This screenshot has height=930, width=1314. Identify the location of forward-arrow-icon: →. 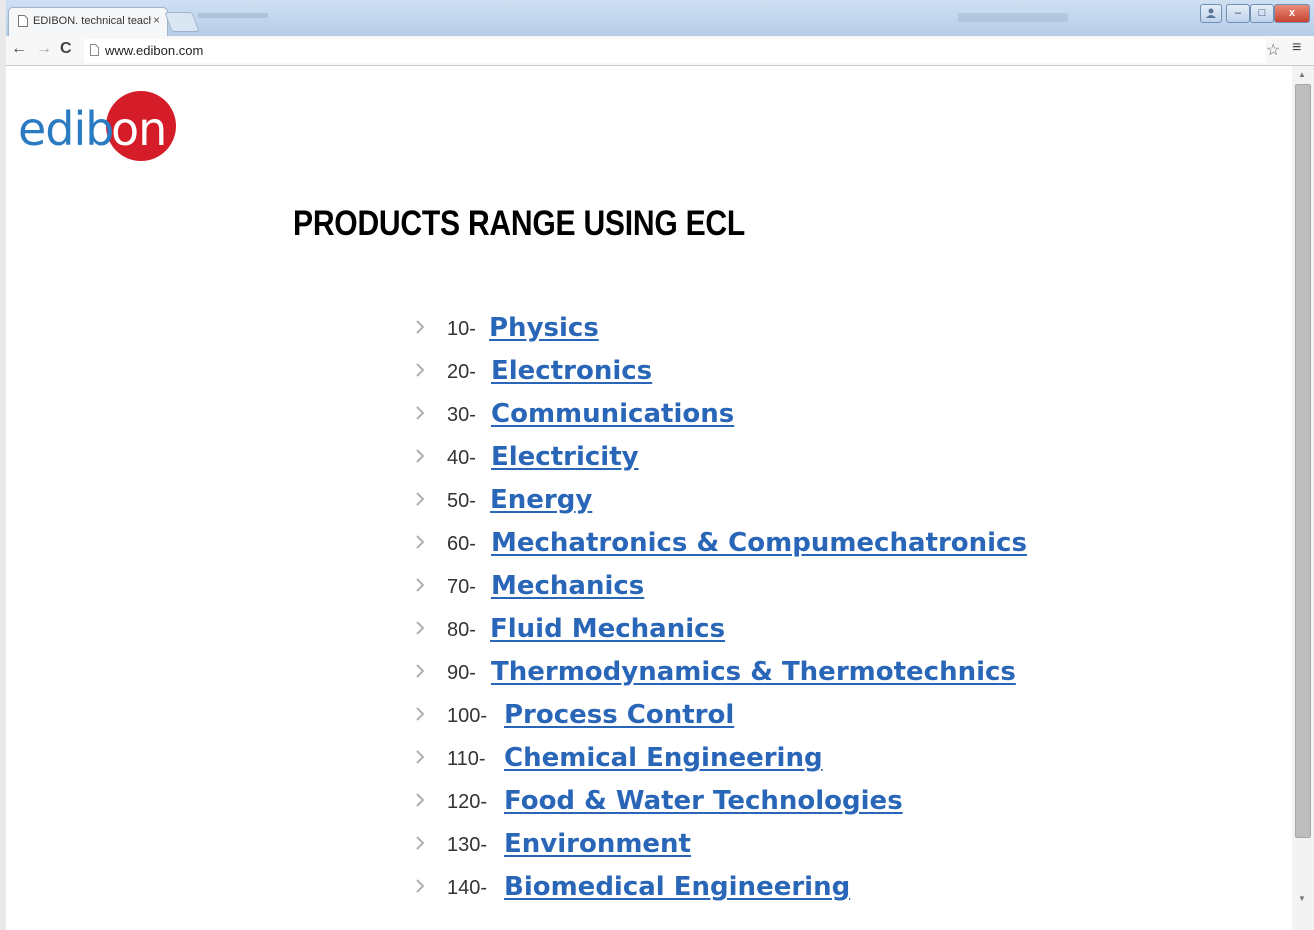
(44, 49).